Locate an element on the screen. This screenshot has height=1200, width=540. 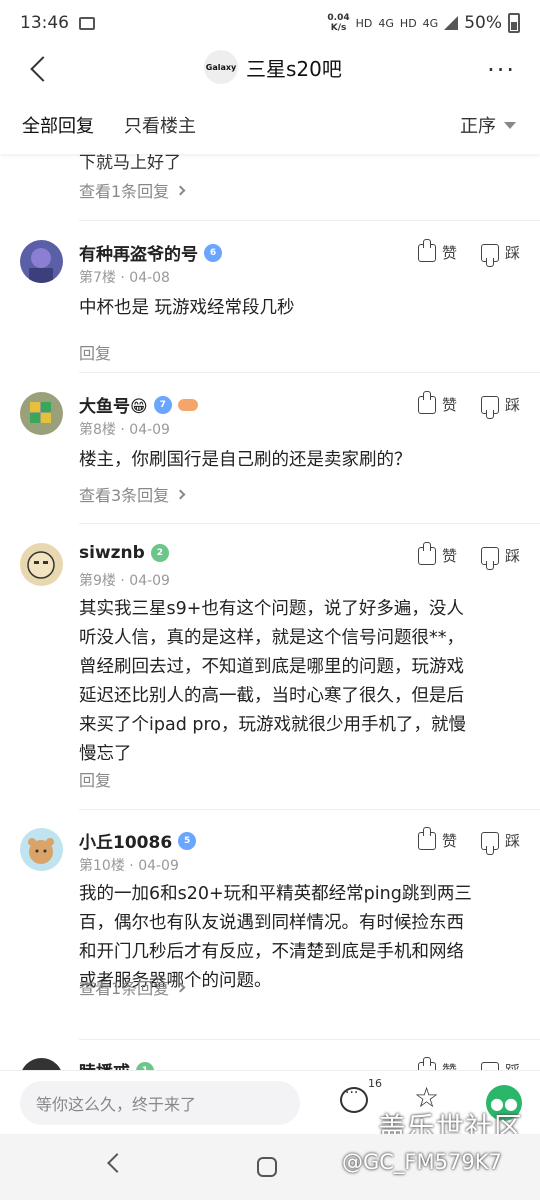
view-replies-link: 查看3条回复 is located at coordinates (132, 494).